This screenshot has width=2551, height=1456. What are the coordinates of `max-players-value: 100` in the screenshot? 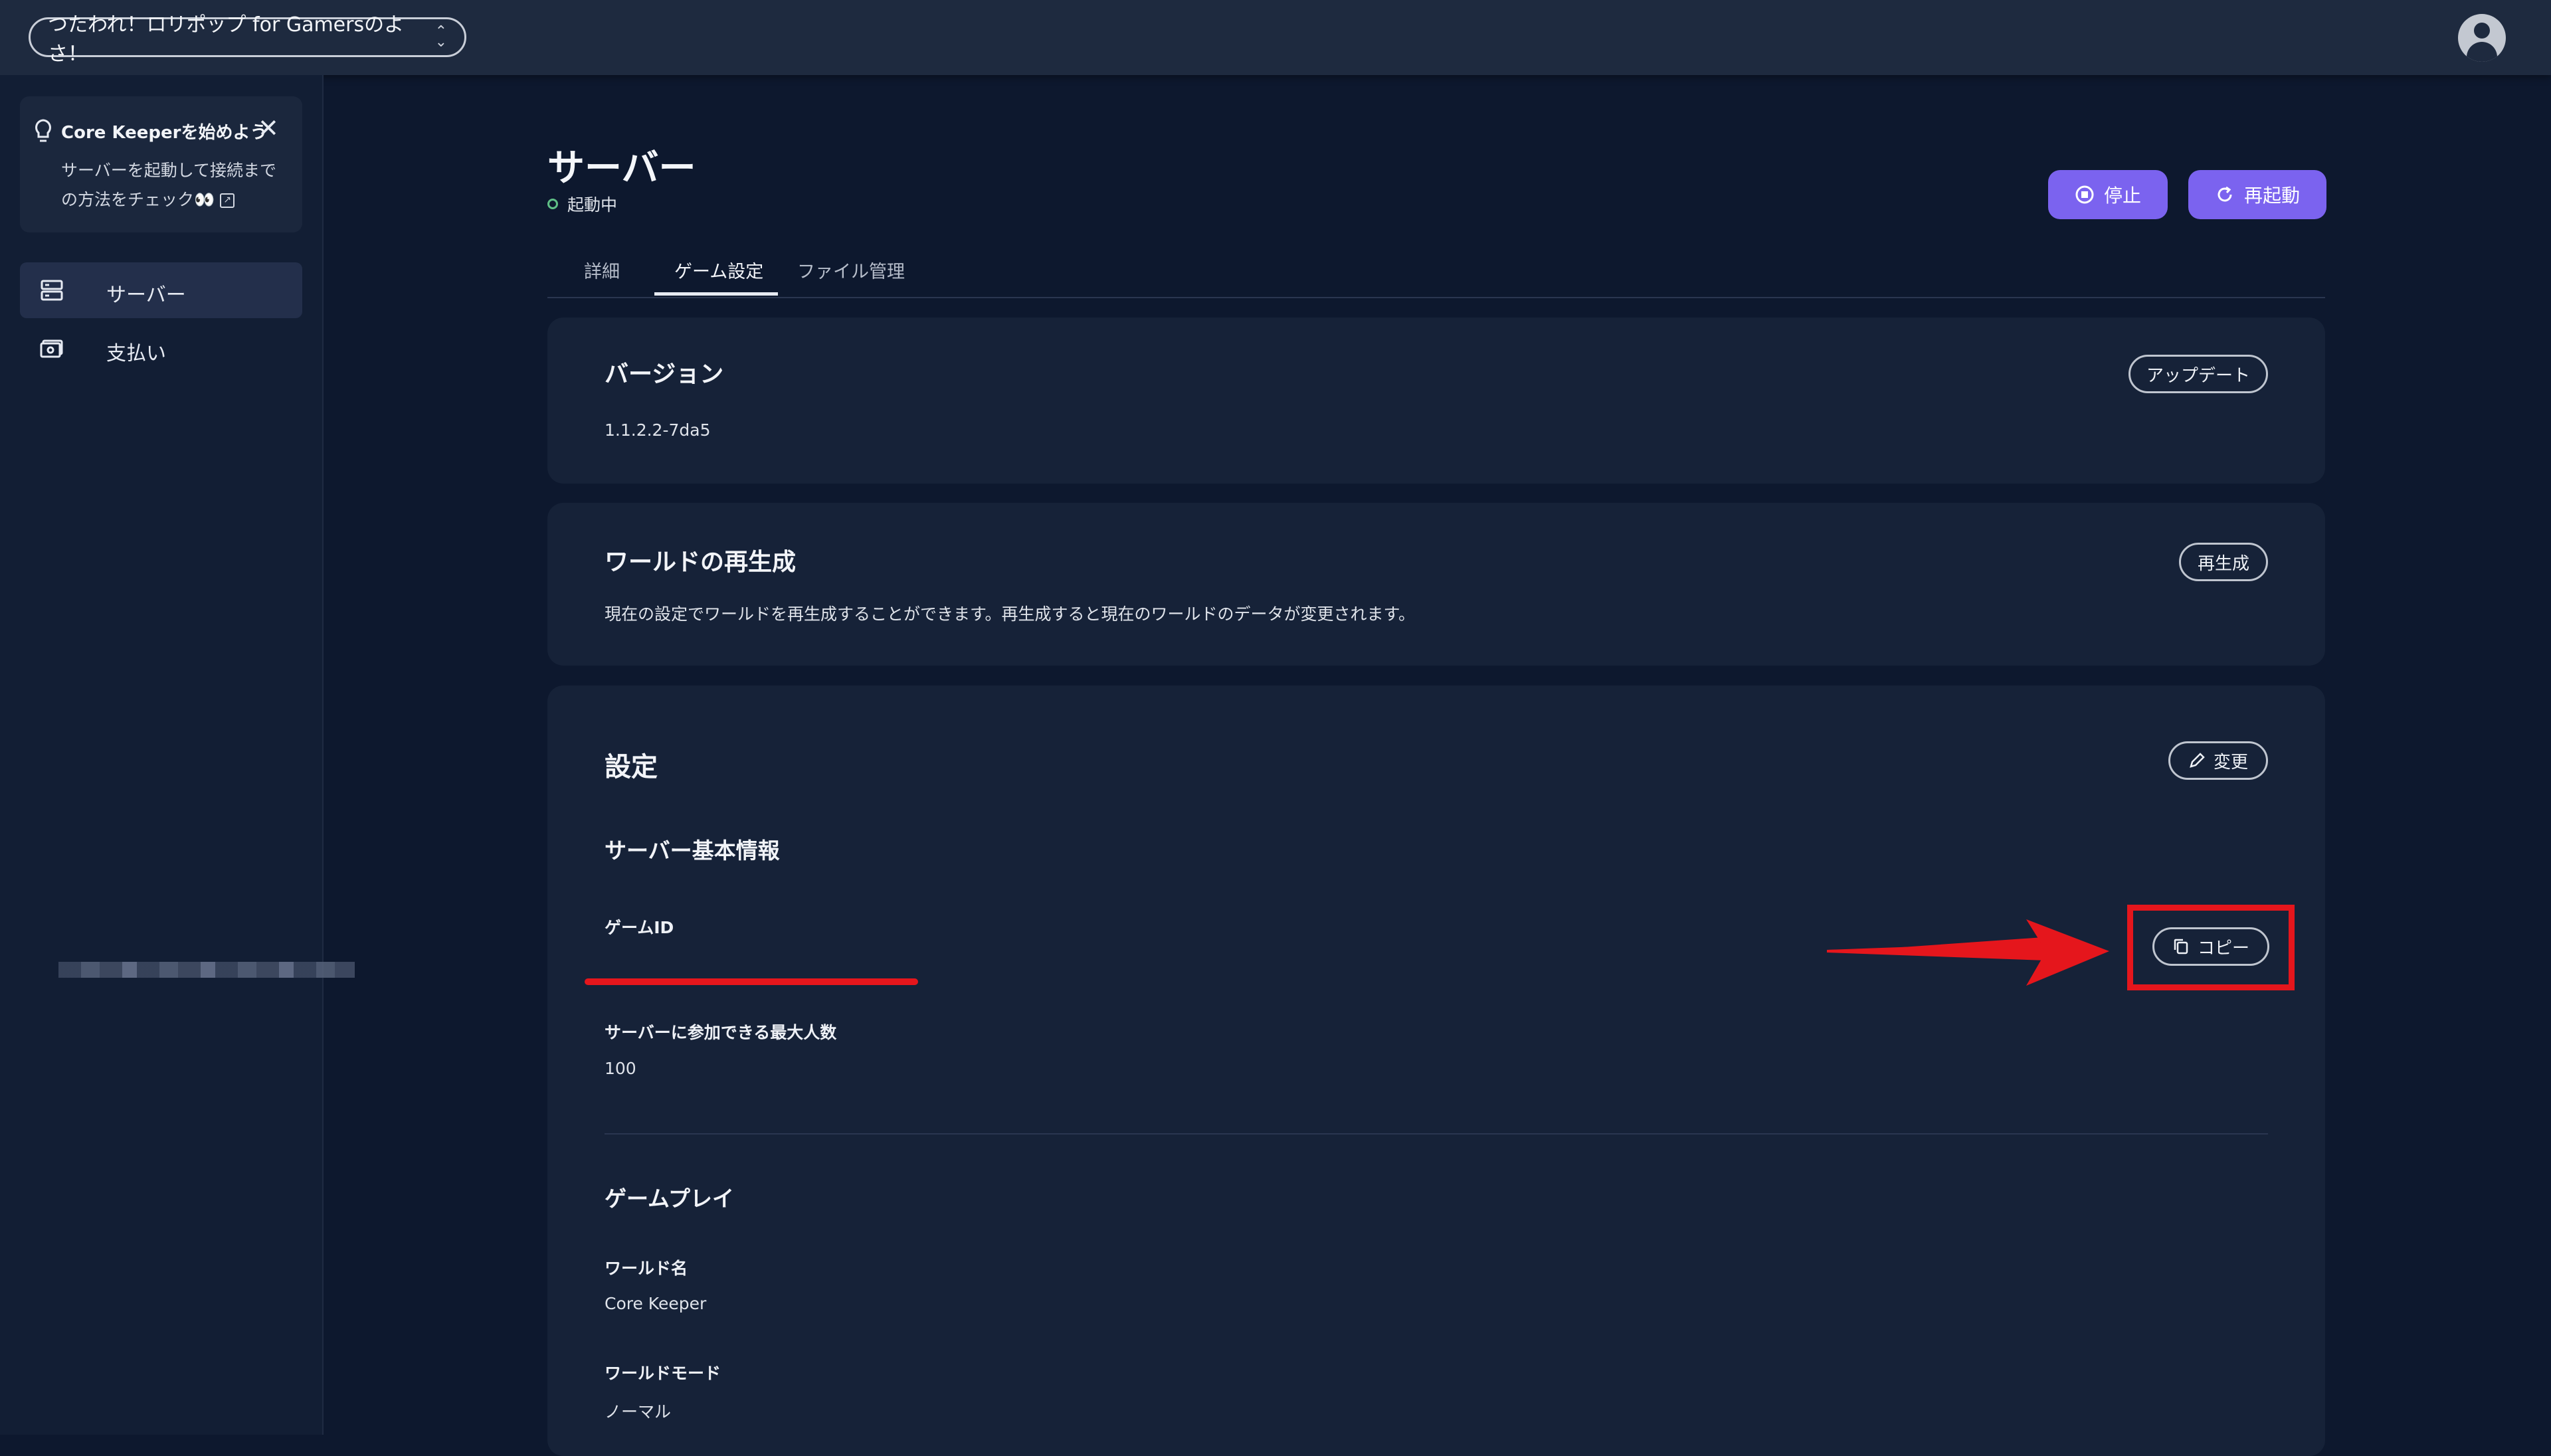 It's located at (620, 1068).